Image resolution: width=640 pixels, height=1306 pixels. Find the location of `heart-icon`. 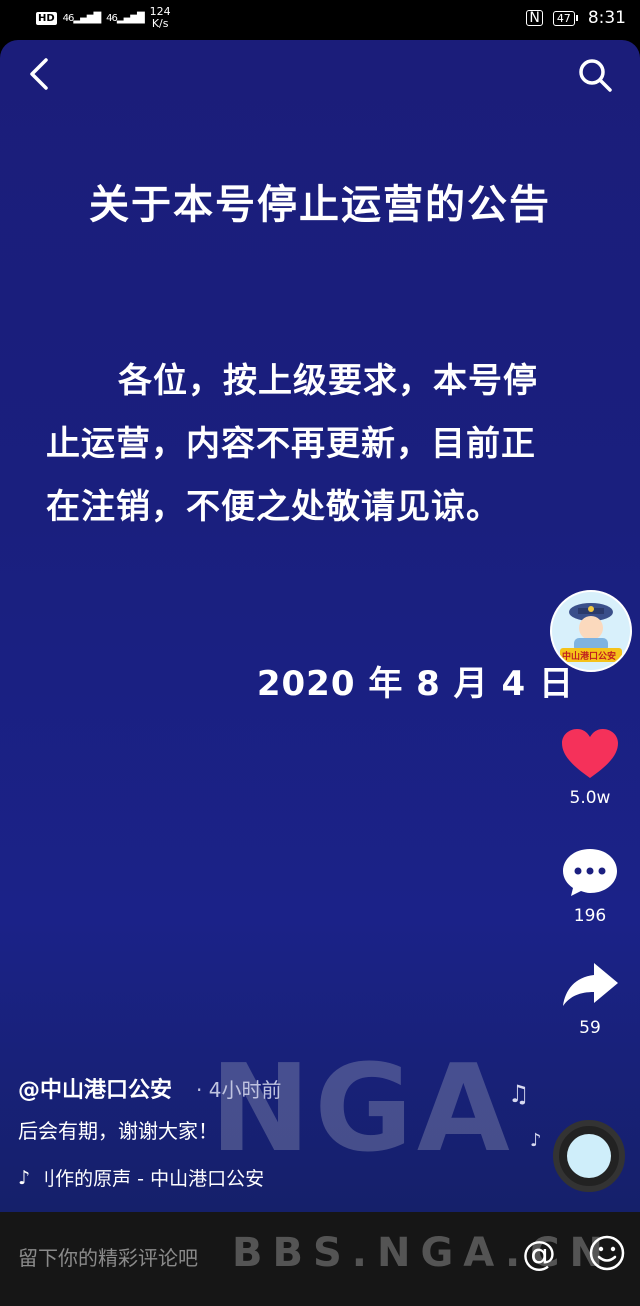

heart-icon is located at coordinates (590, 753).